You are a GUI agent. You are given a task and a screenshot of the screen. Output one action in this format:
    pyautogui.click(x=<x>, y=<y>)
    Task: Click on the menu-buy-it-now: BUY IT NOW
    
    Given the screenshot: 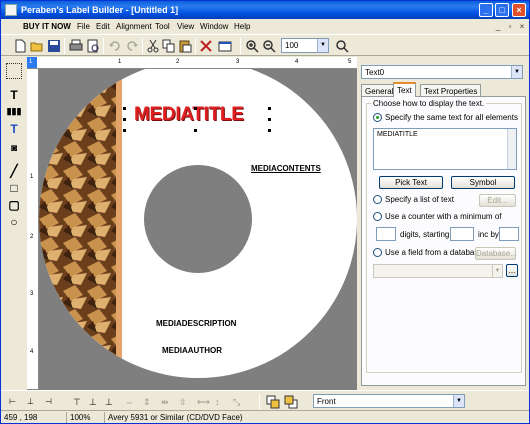 What is the action you would take?
    pyautogui.click(x=47, y=26)
    